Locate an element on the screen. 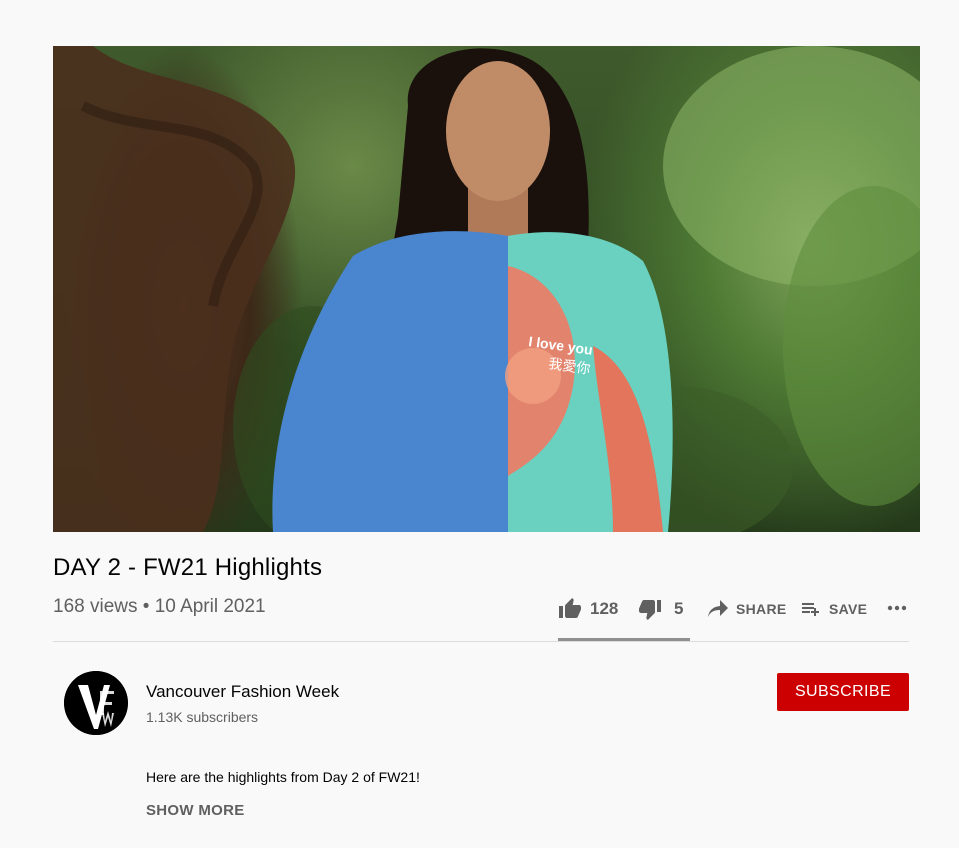 This screenshot has height=848, width=959. more-actions-button is located at coordinates (897, 608).